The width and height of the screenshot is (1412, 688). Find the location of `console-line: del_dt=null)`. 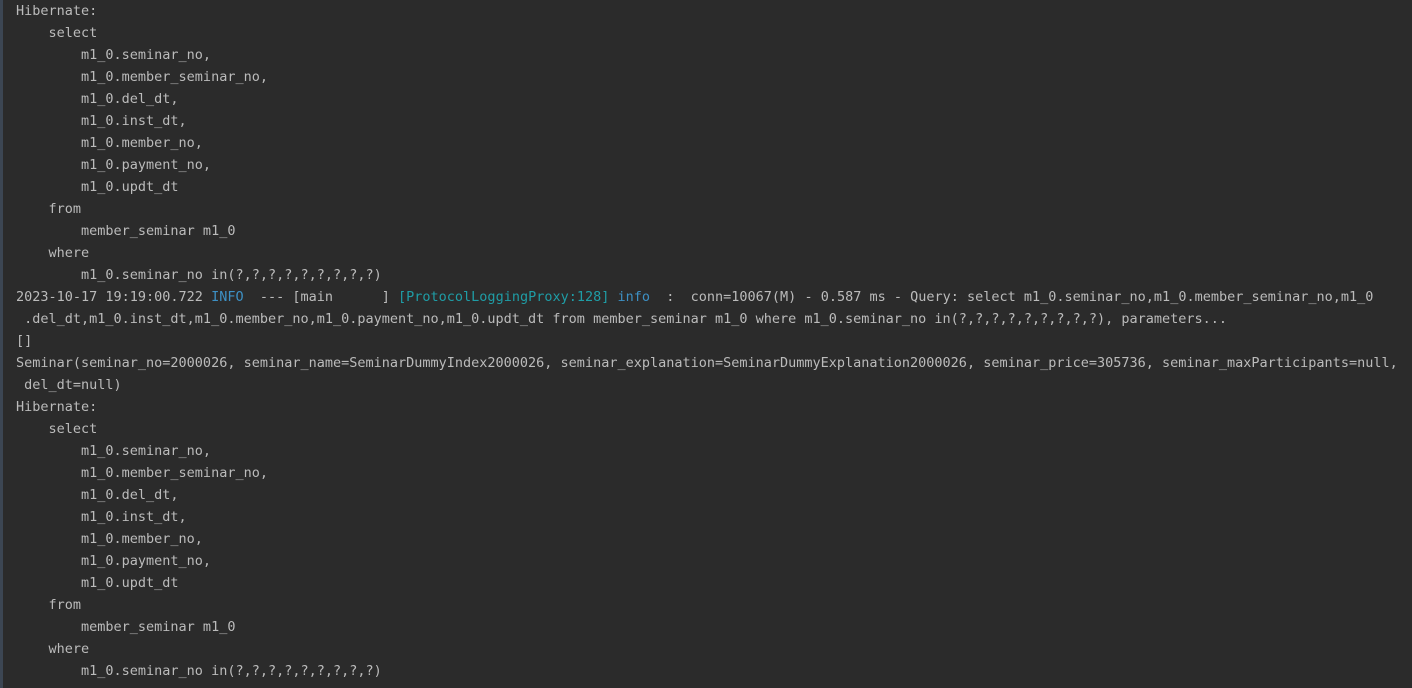

console-line: del_dt=null) is located at coordinates (707, 385).